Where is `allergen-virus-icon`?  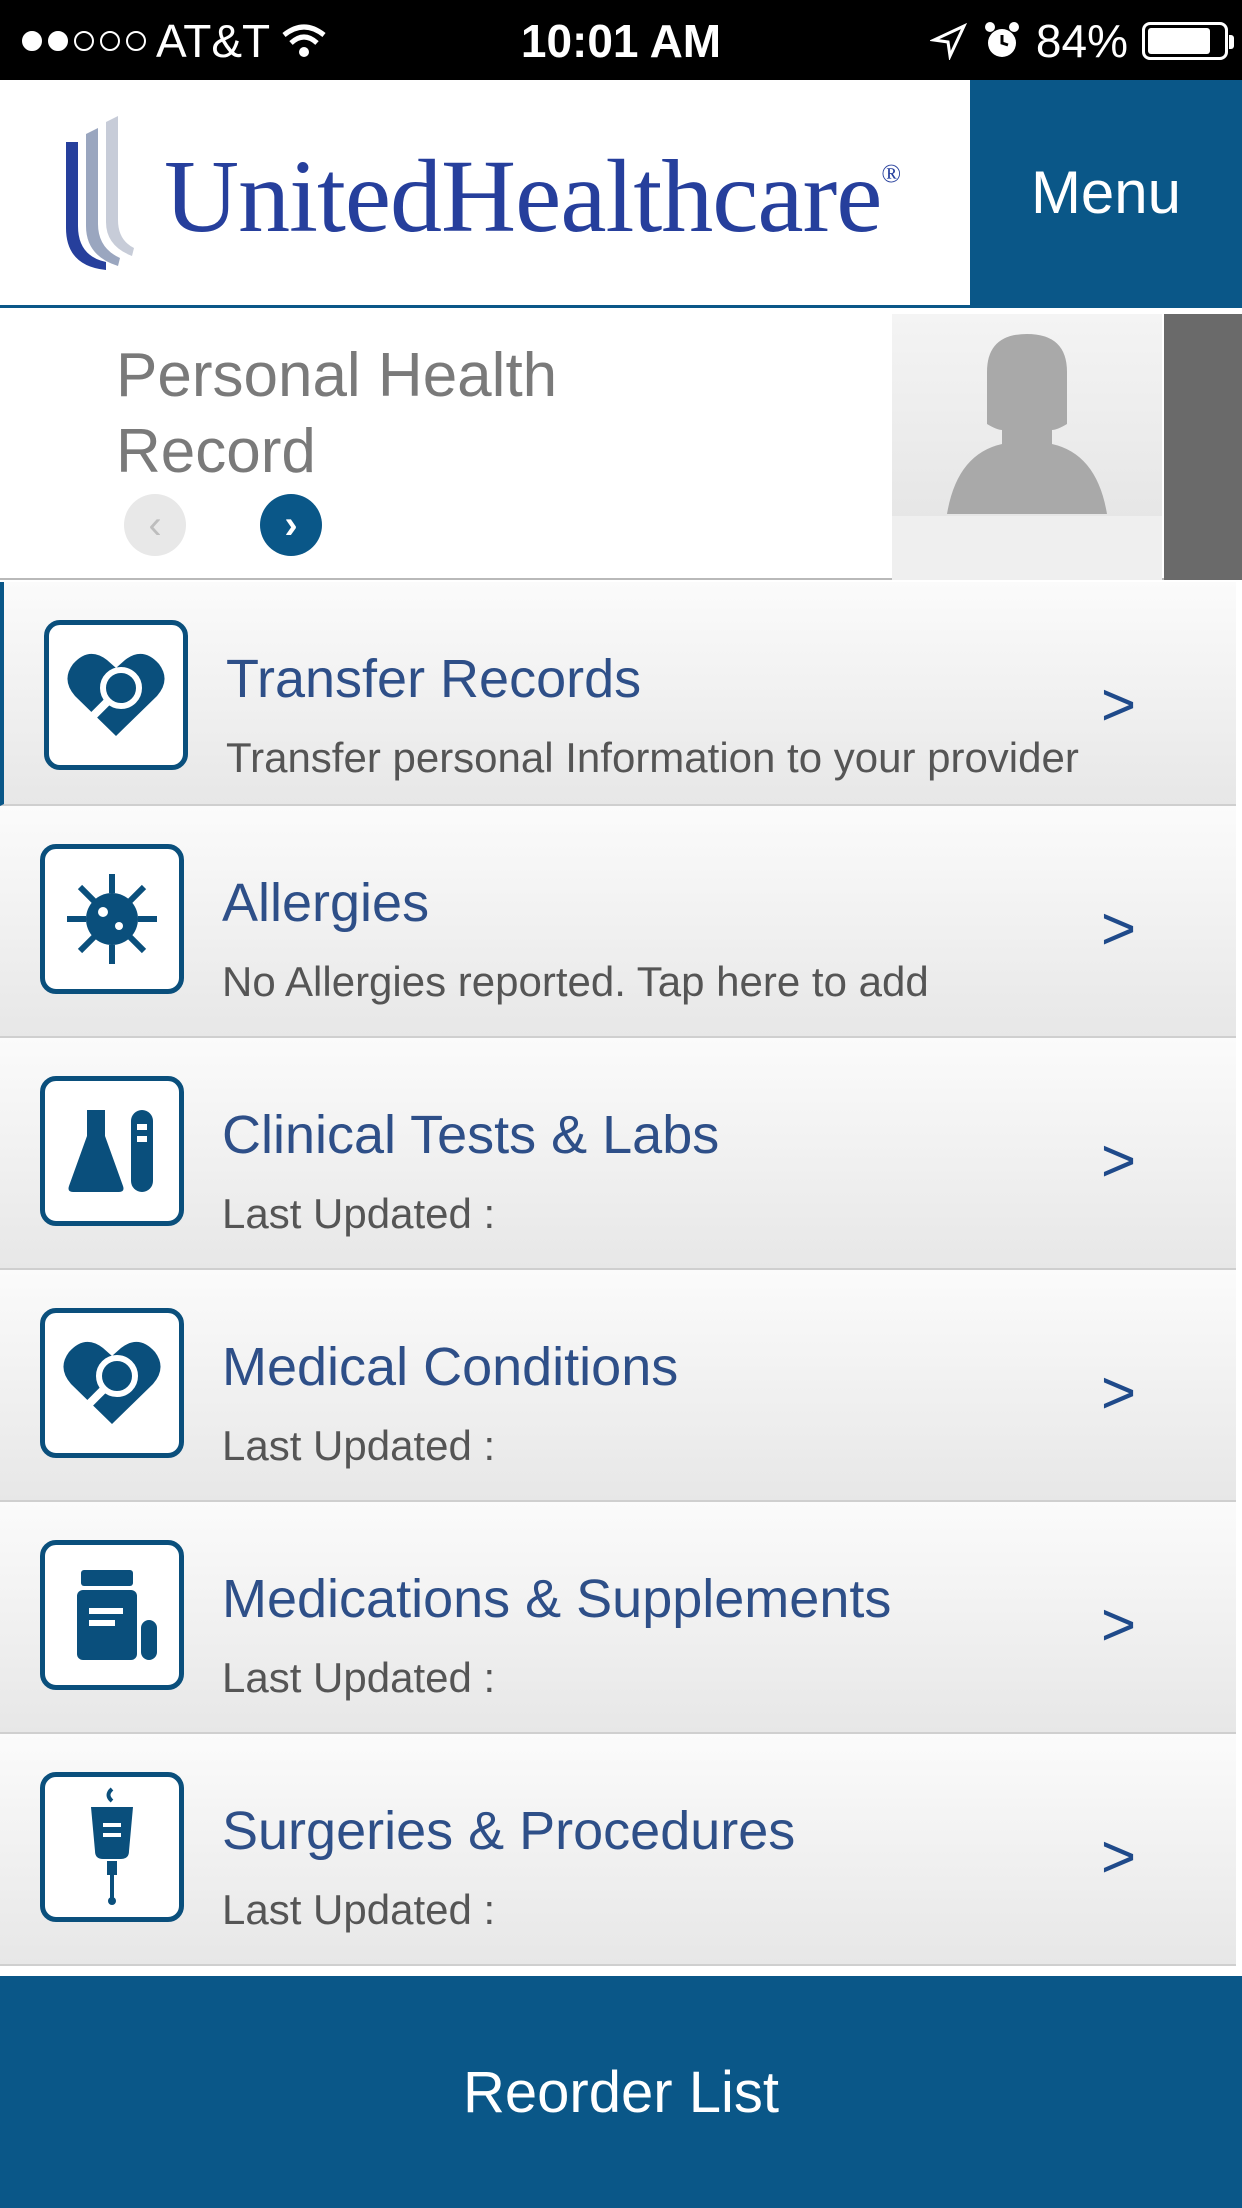
allergen-virus-icon is located at coordinates (112, 919).